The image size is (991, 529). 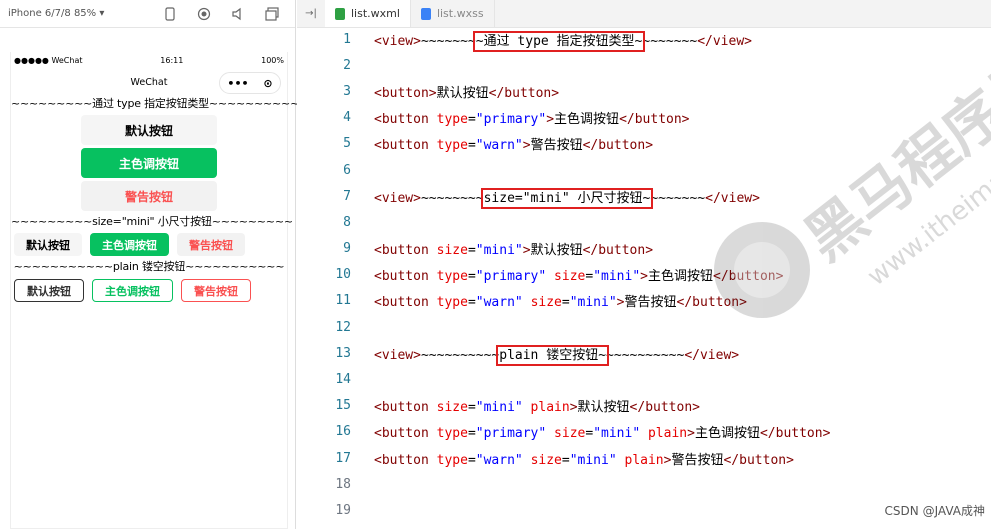 What do you see at coordinates (644, 484) in the screenshot?
I see `code-line: 18` at bounding box center [644, 484].